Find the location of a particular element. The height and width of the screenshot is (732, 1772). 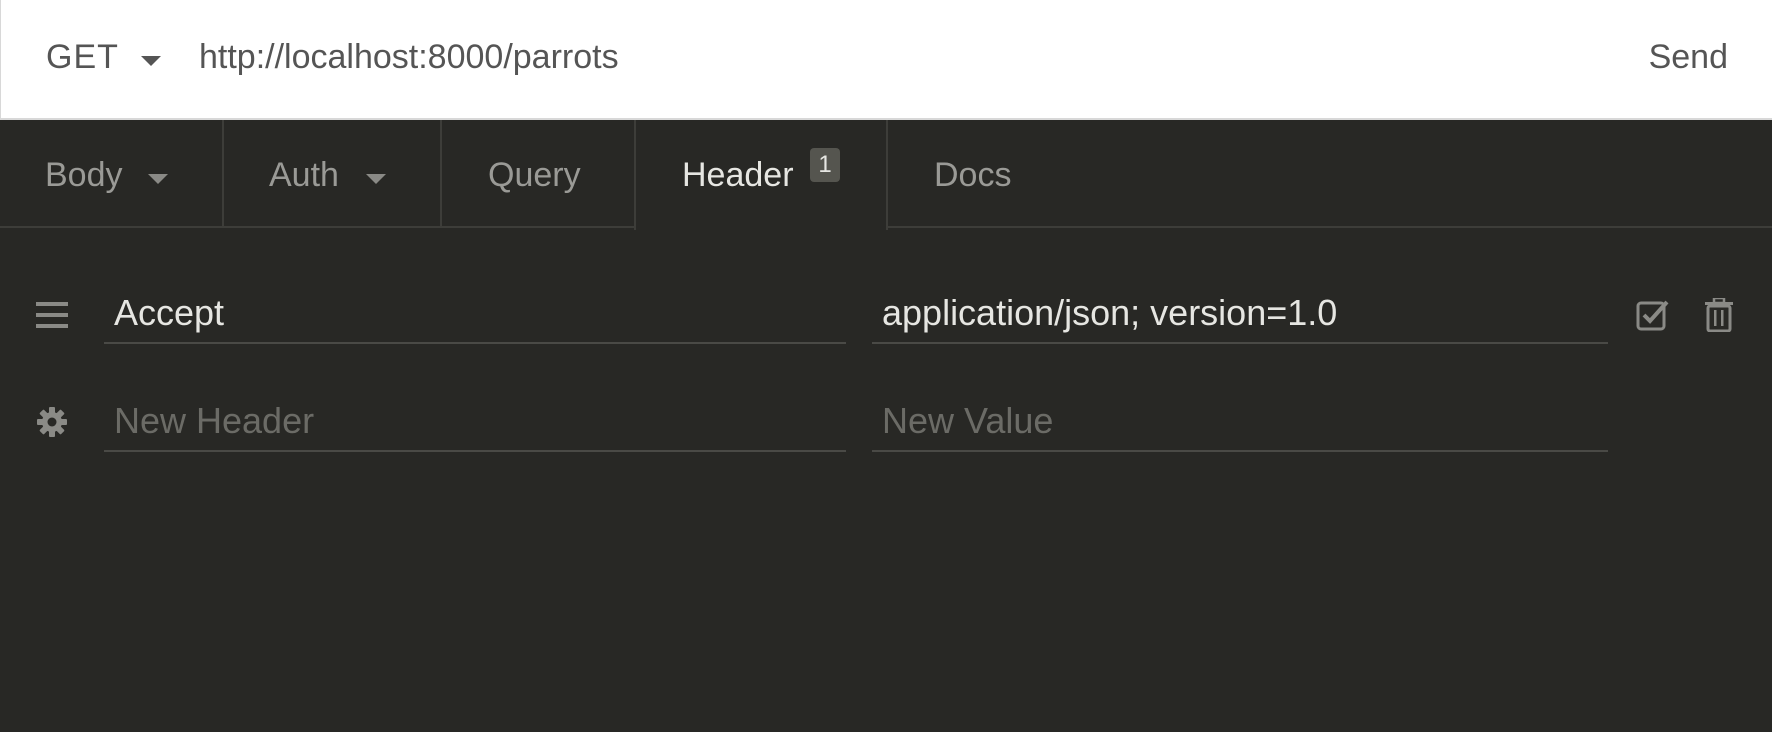

tab-auth: Auth is located at coordinates (333, 174).